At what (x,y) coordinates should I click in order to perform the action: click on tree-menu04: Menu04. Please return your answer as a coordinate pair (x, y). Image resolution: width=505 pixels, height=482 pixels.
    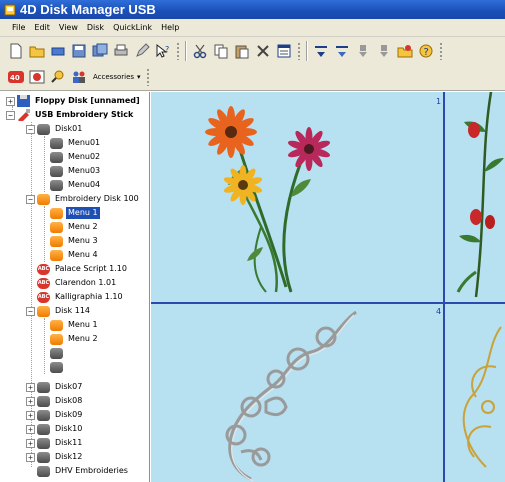
    Looking at the image, I should click on (76, 185).